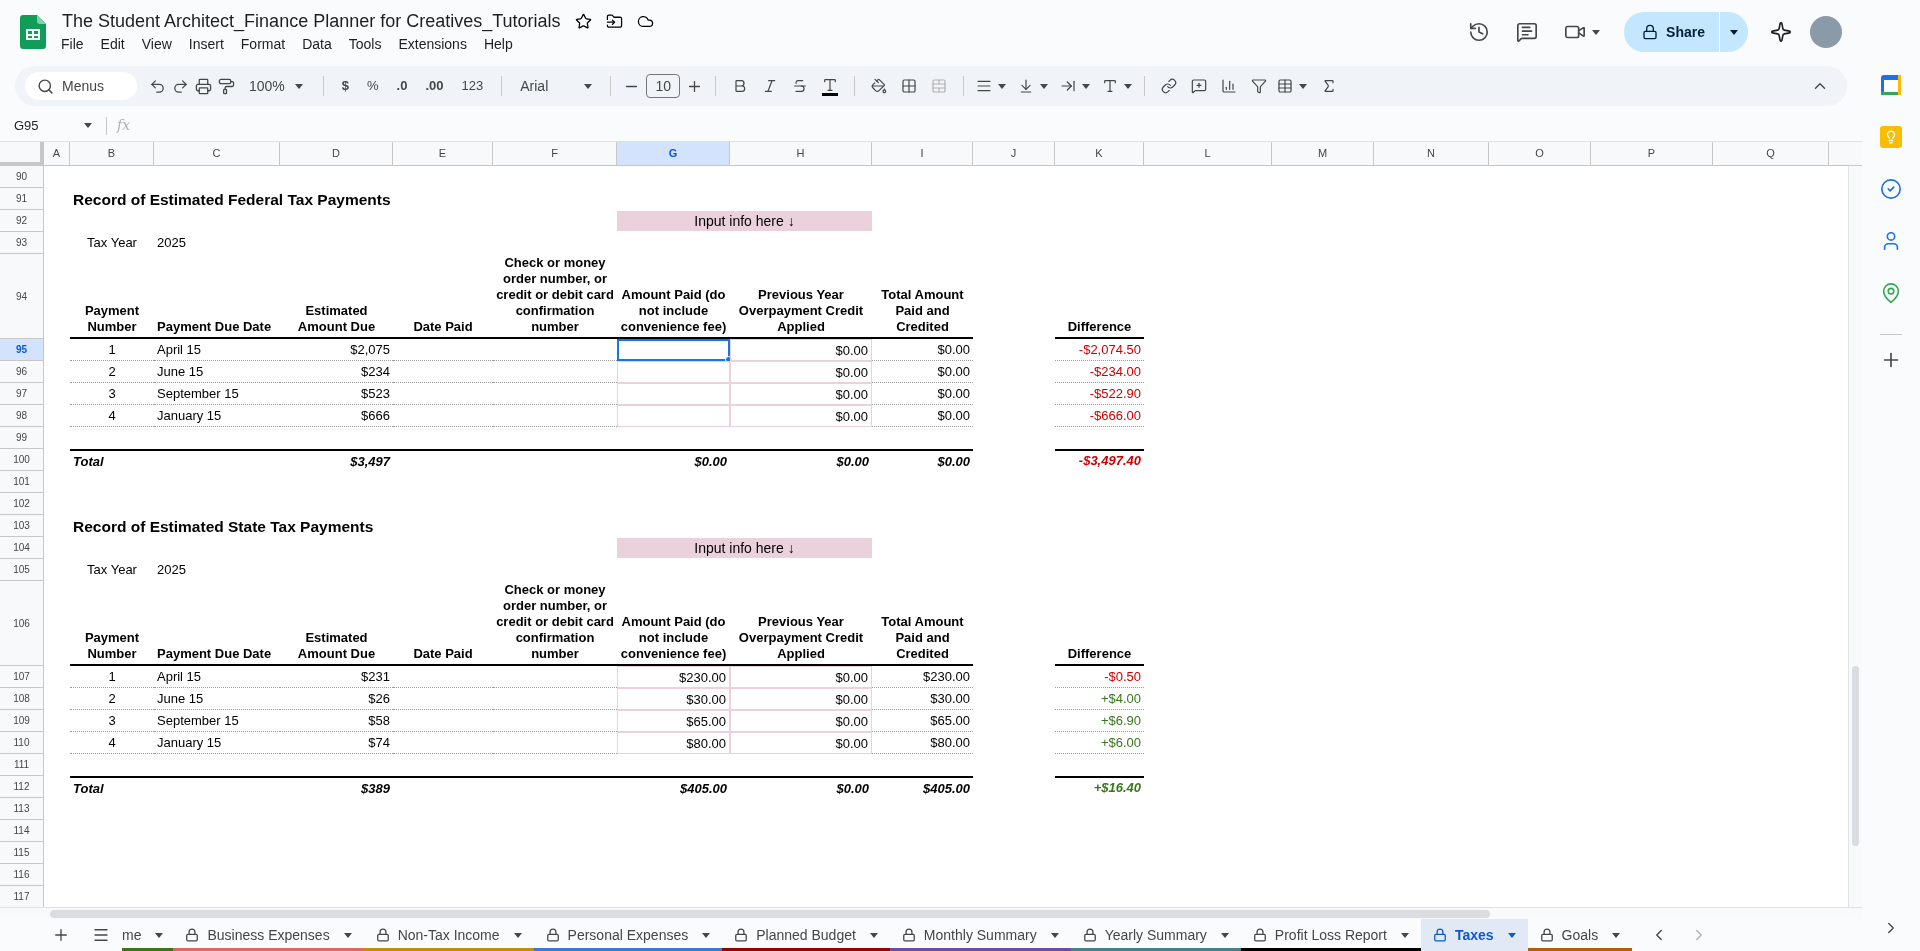 This screenshot has height=951, width=1920. Describe the element at coordinates (1652, 154) in the screenshot. I see `column-header: P` at that location.